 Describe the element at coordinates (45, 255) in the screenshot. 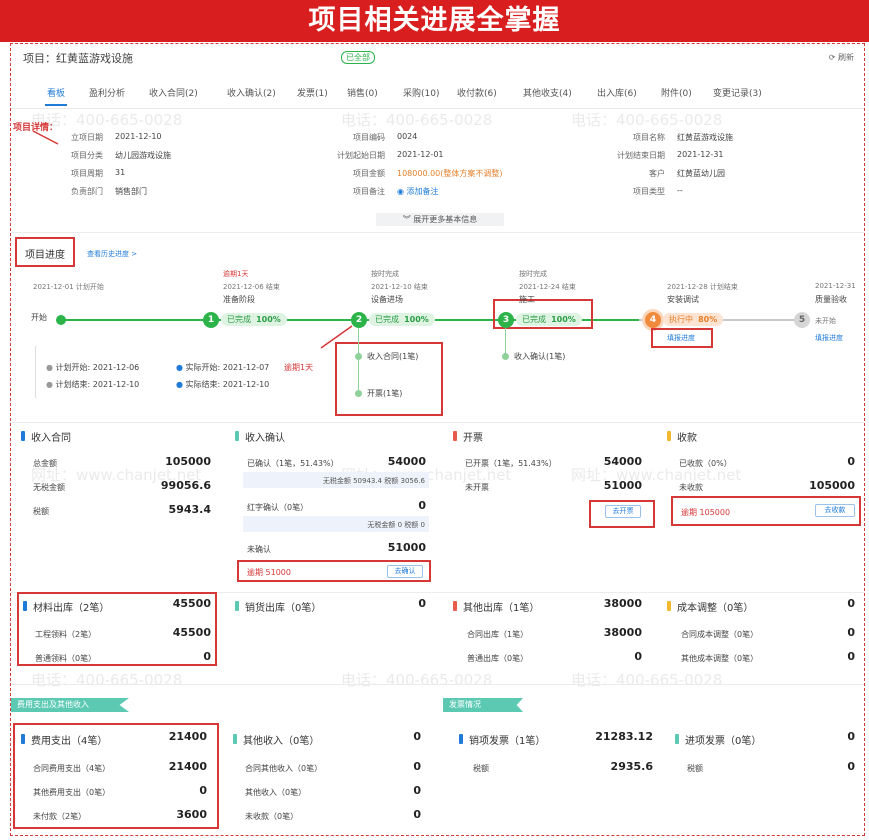

I see `progress-title: 项目进度` at that location.